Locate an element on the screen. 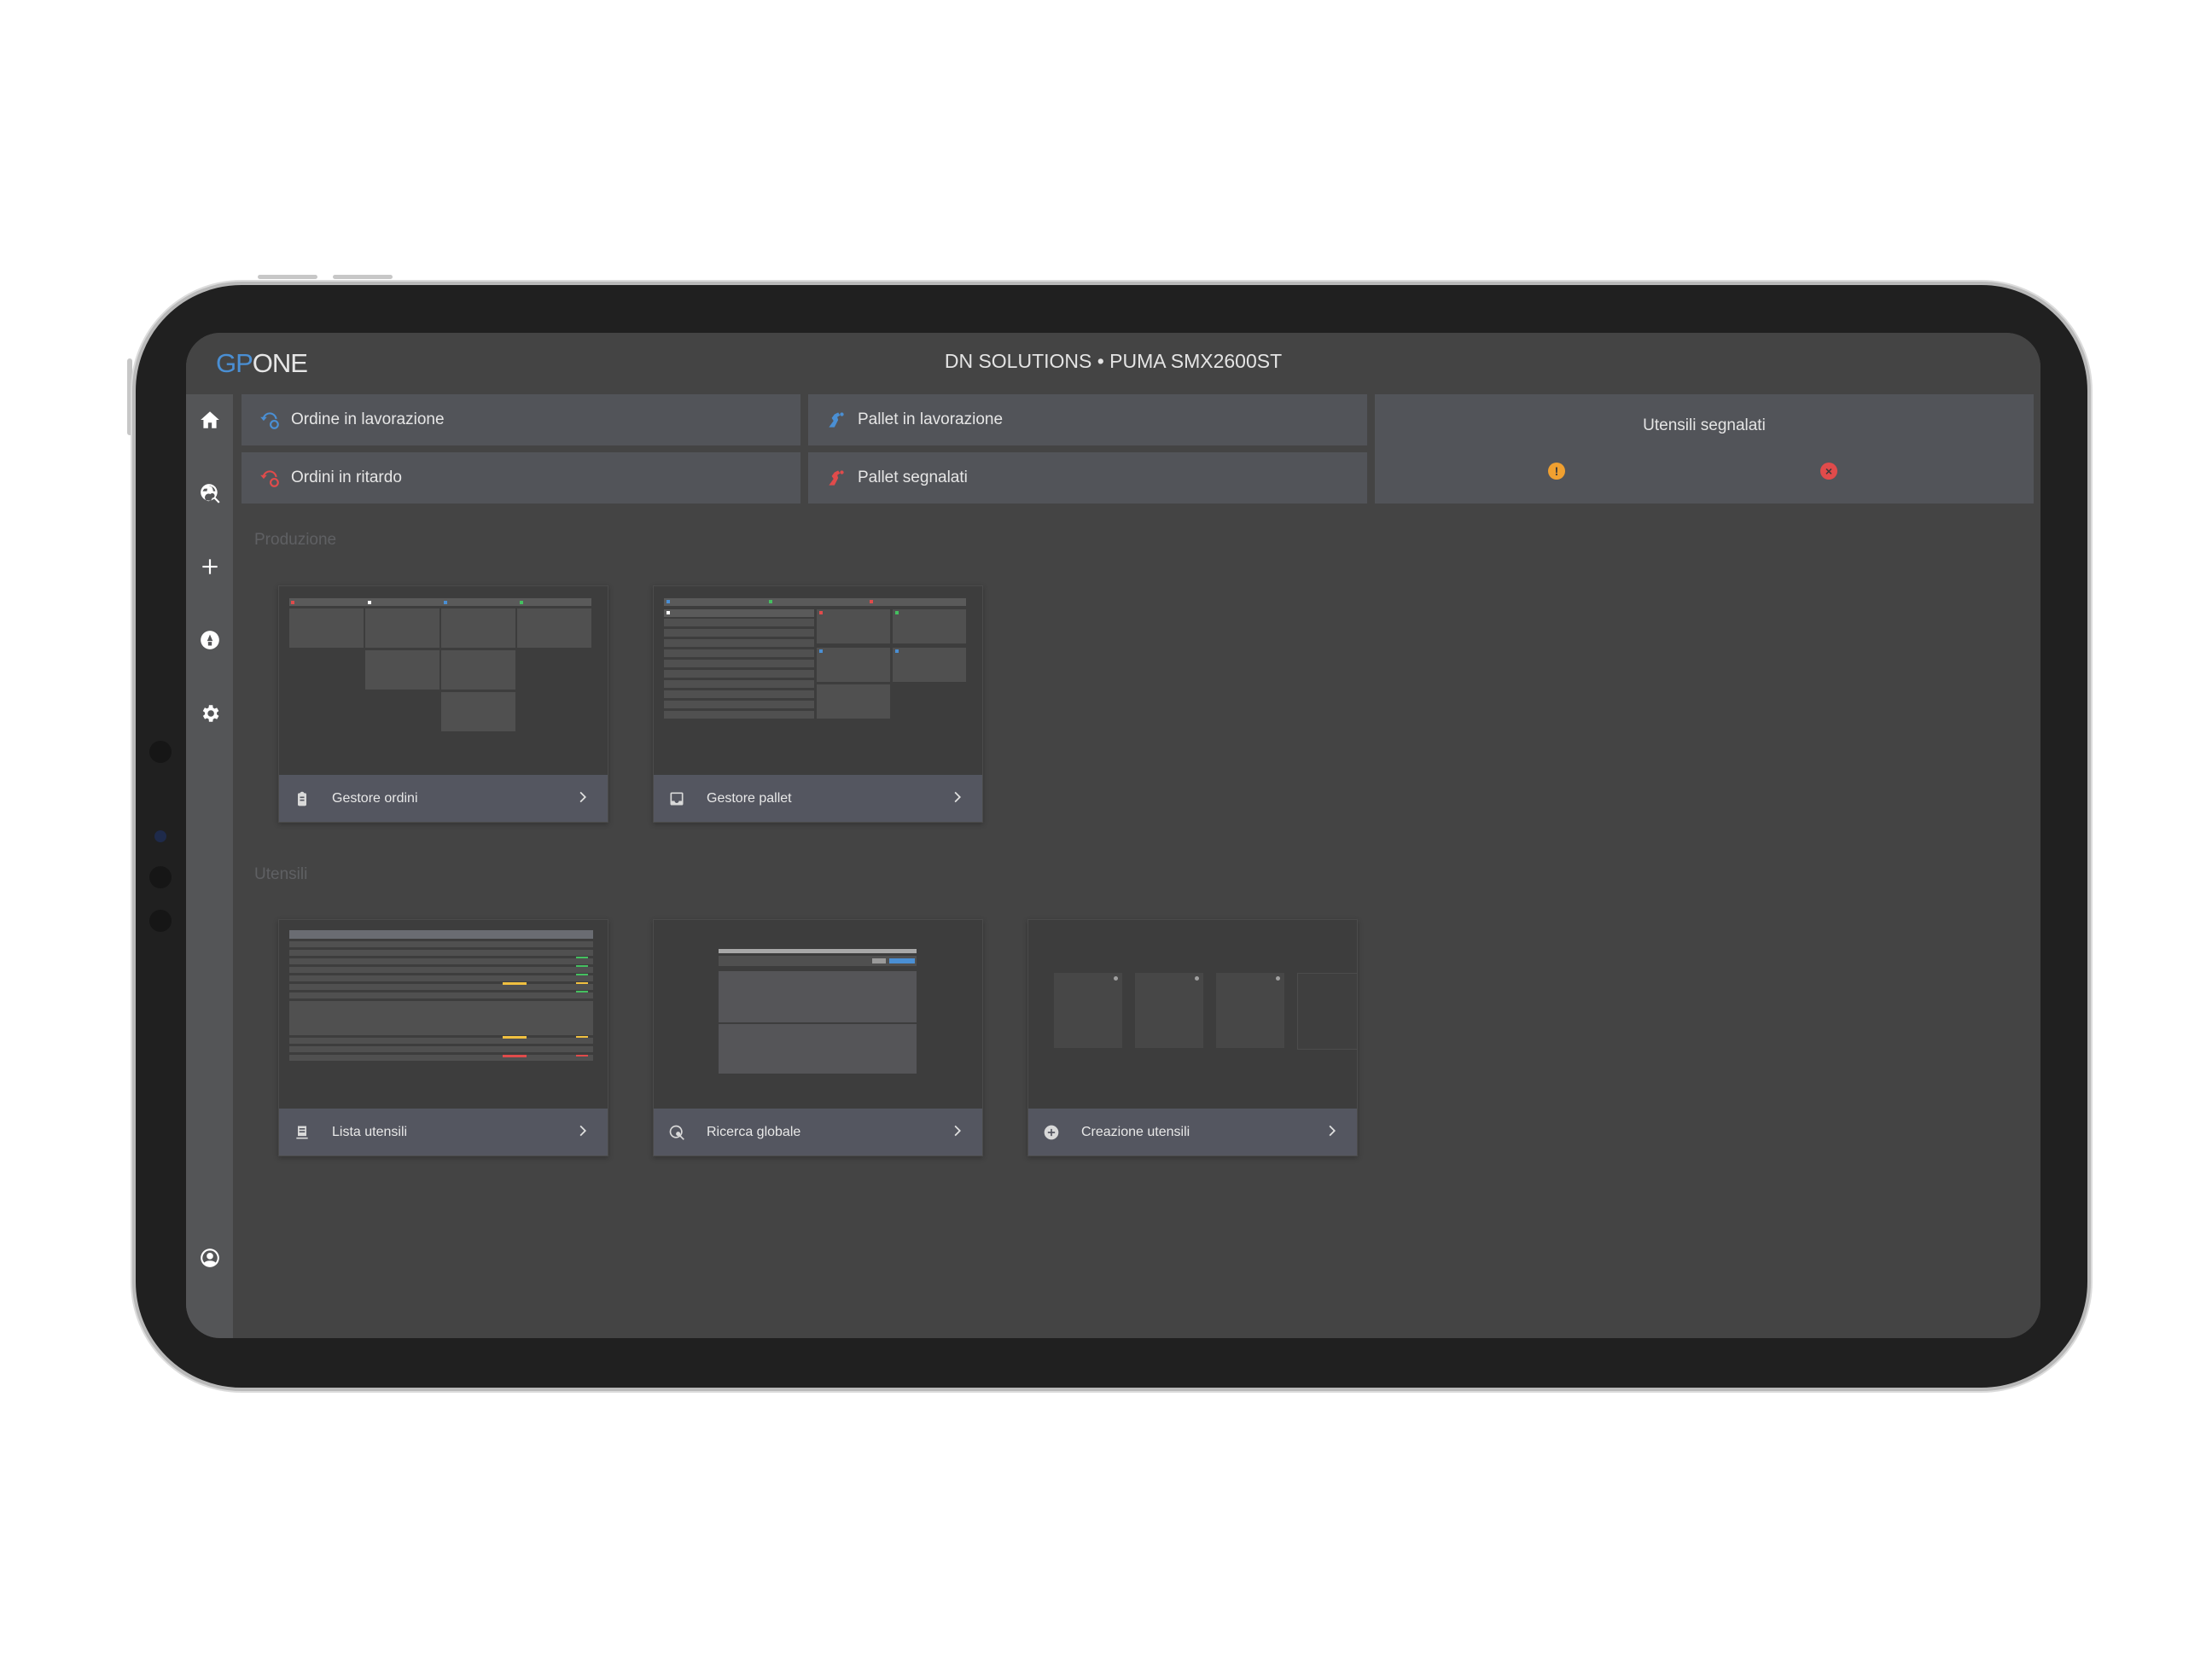  device-camera-lens is located at coordinates (160, 836).